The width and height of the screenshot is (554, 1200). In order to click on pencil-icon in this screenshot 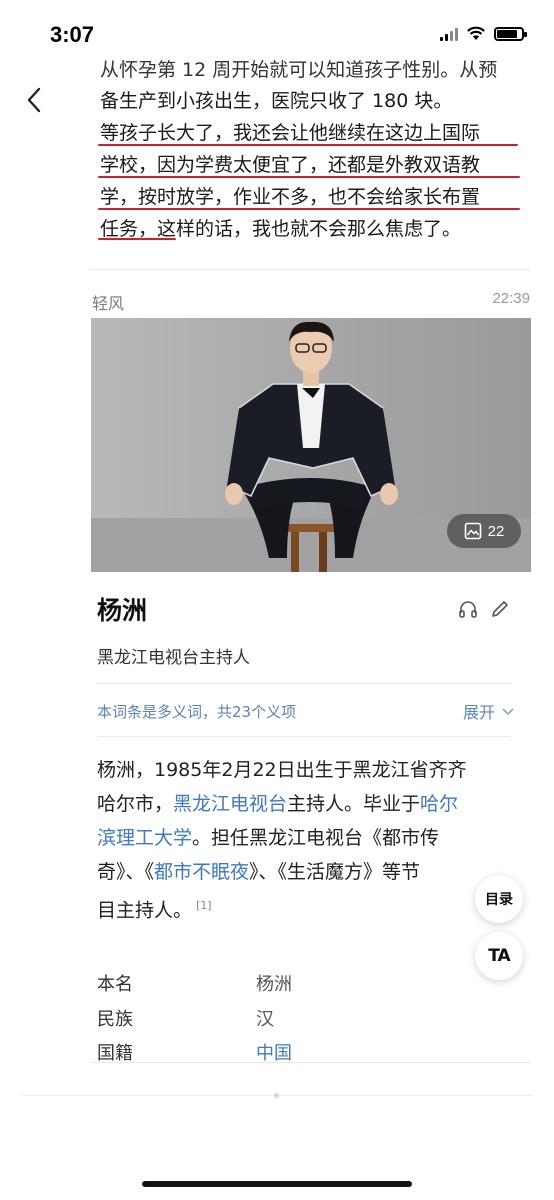, I will do `click(500, 609)`.